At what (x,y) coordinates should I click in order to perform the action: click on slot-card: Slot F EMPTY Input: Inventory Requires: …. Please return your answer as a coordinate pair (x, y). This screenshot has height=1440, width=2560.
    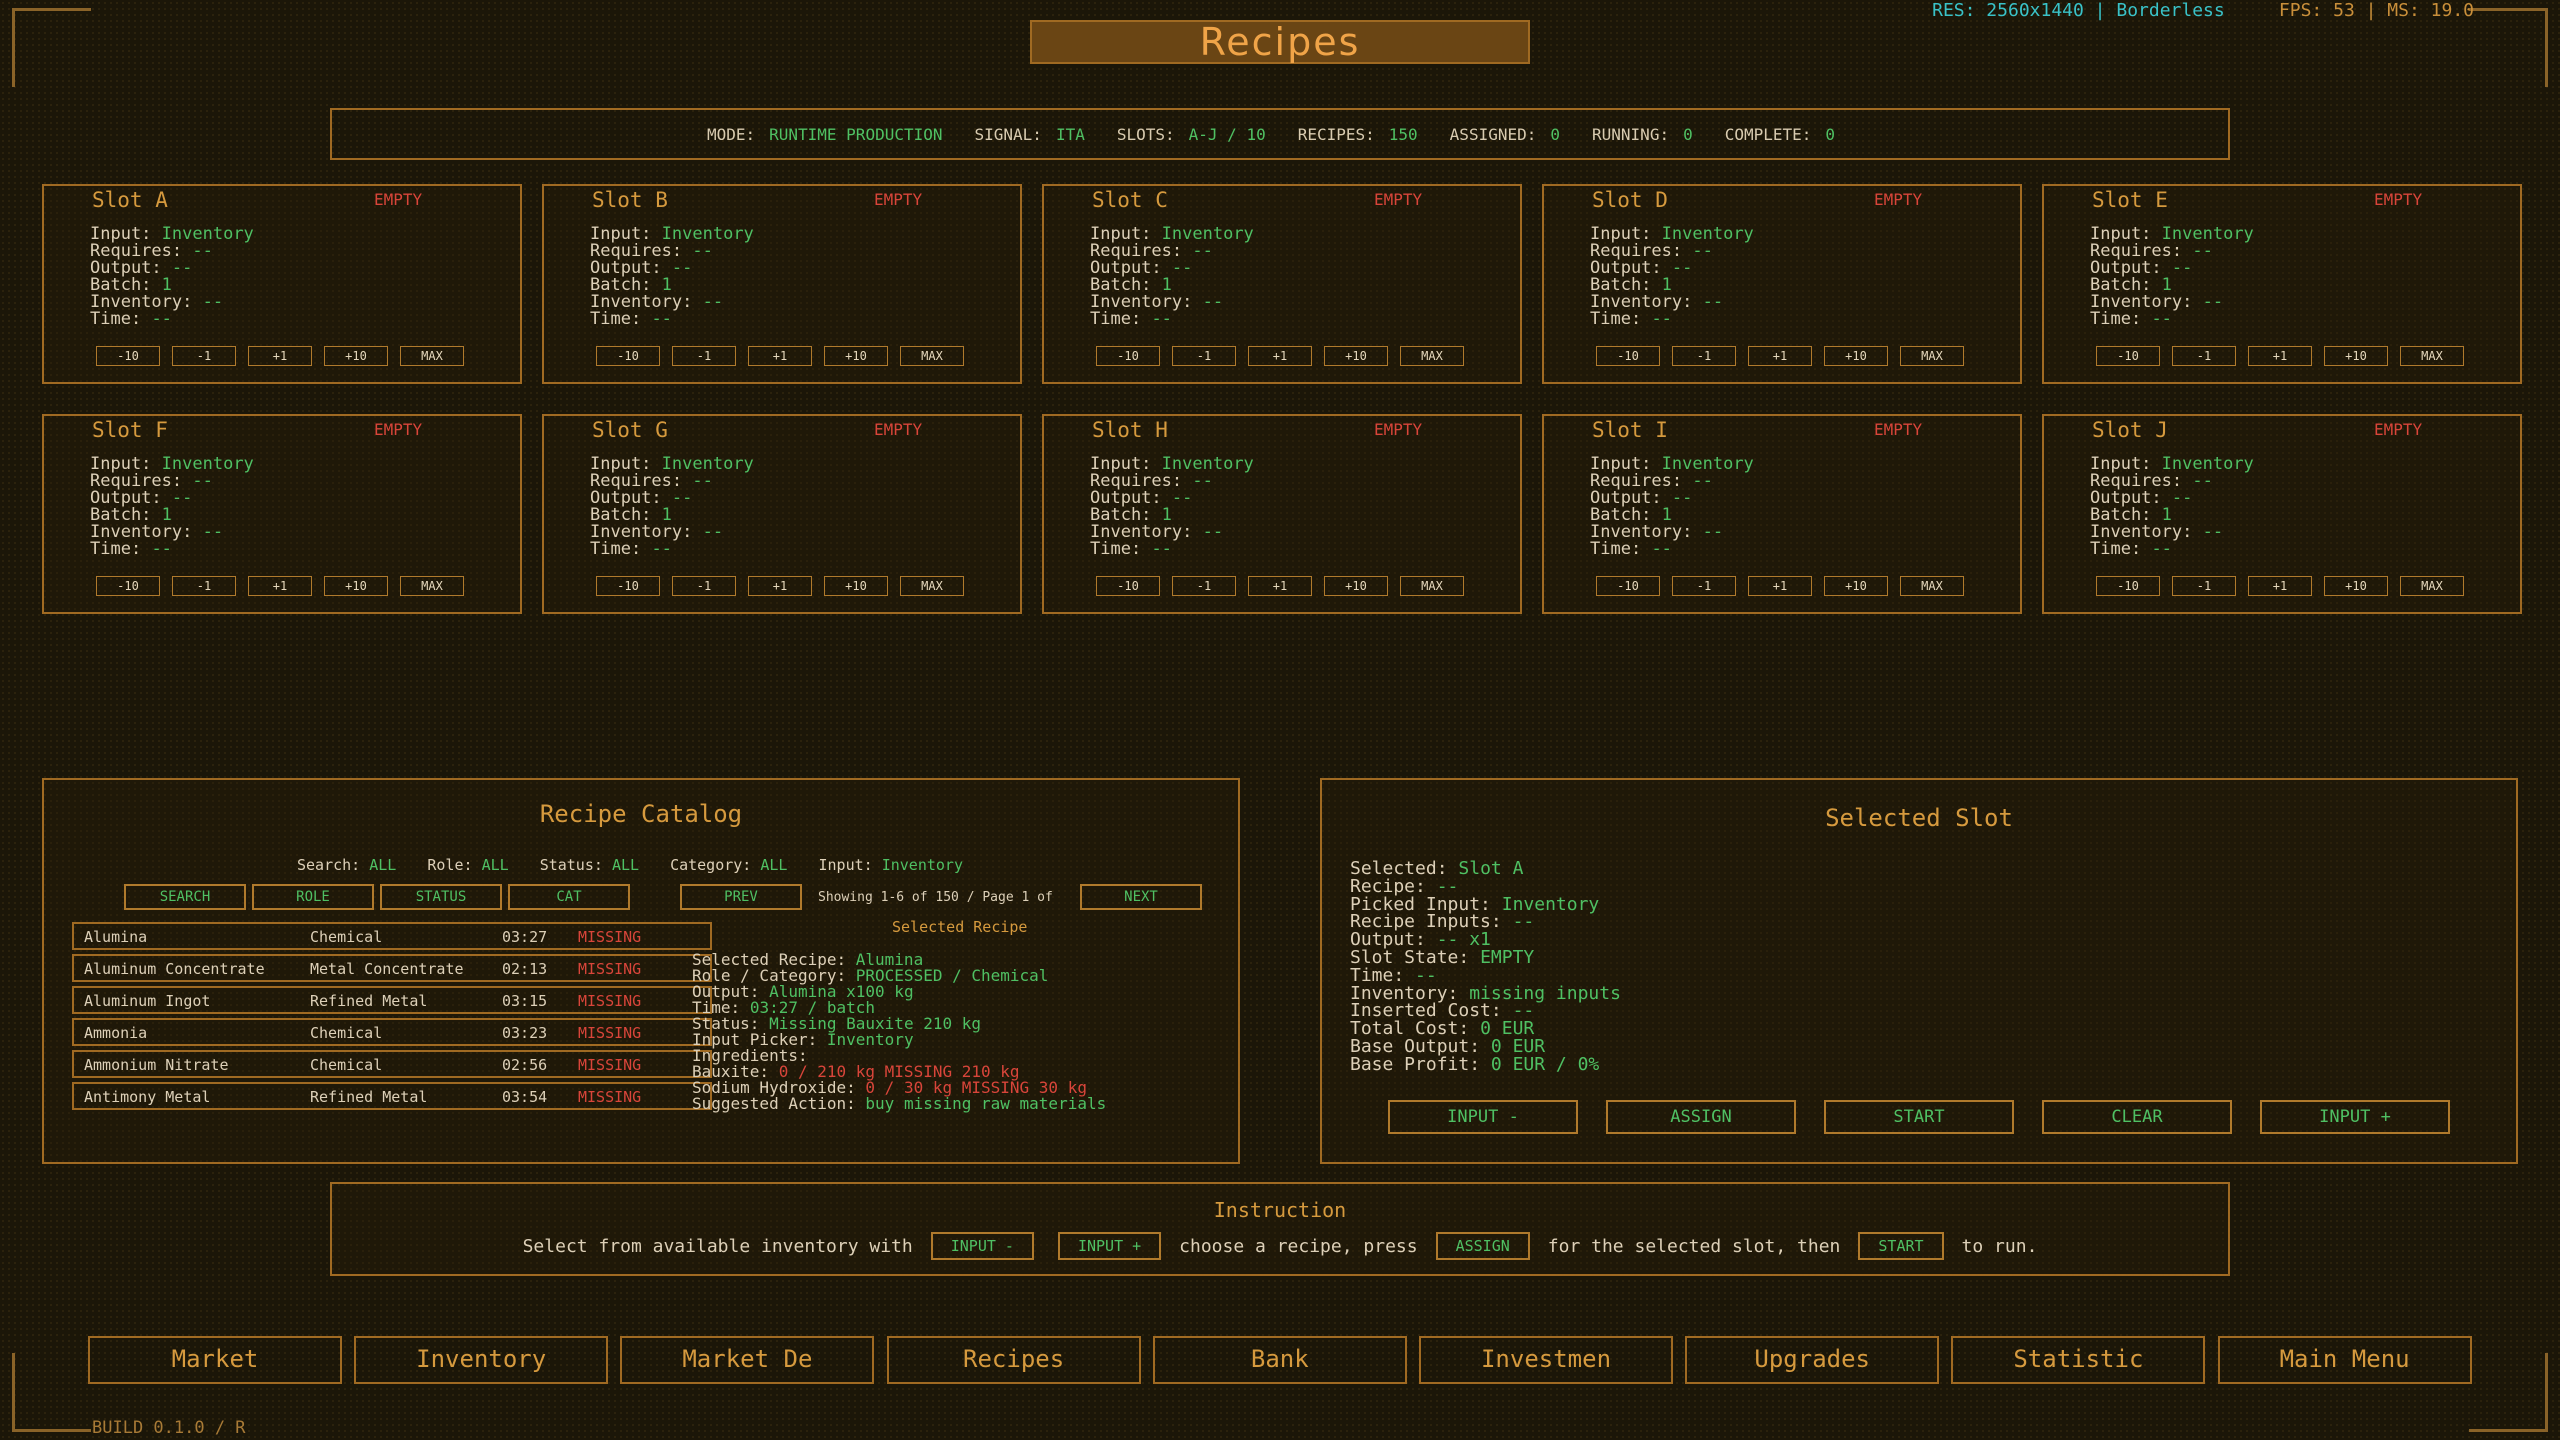
    Looking at the image, I should click on (282, 514).